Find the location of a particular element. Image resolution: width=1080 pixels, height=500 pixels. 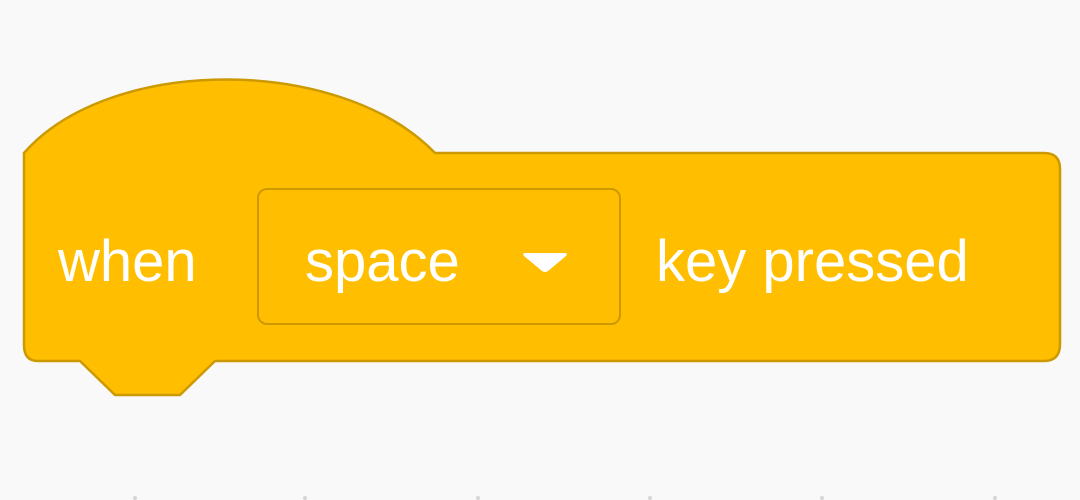

block-label-when: when is located at coordinates (127, 261).